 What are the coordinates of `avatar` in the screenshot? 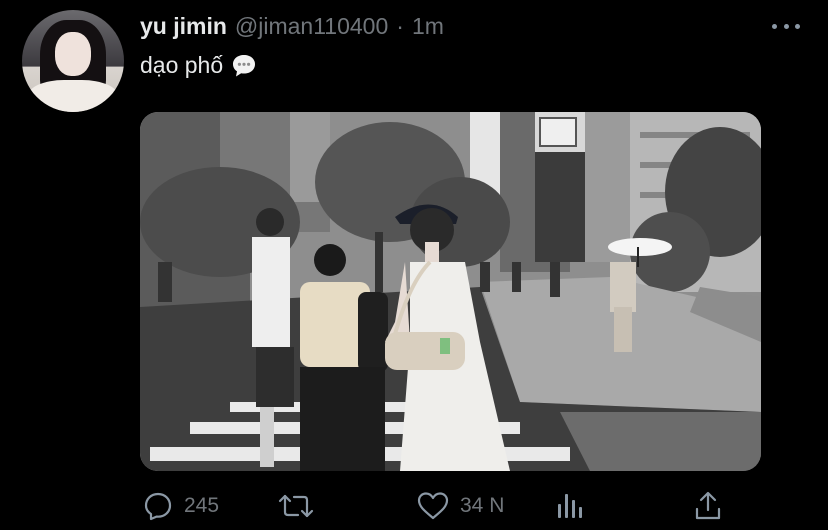 It's located at (73, 61).